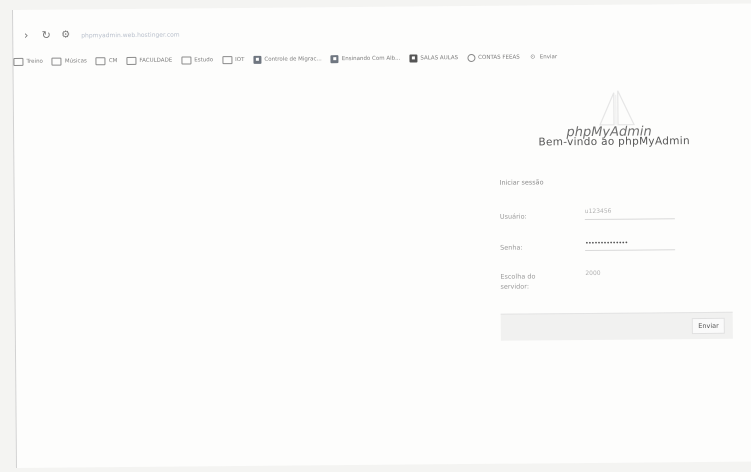  Describe the element at coordinates (382, 33) in the screenshot. I see `browser-toolbar: › ↻ ⚙ phpmyadmin.web.hostinger.com` at that location.